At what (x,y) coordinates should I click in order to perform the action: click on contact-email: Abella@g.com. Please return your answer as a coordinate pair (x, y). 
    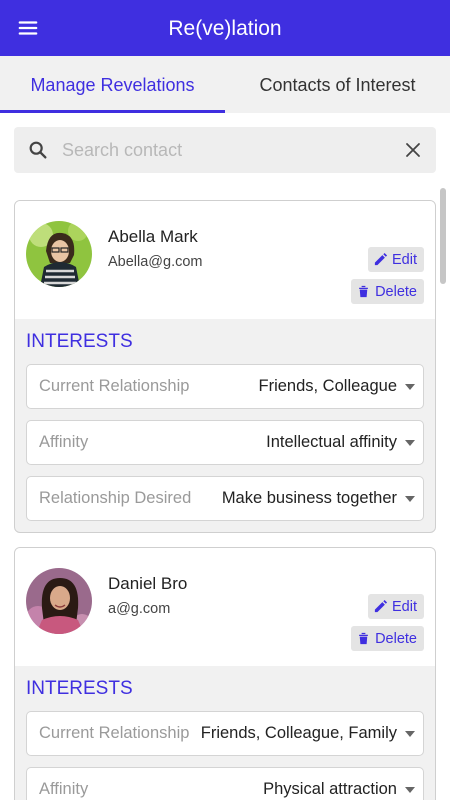
    Looking at the image, I should click on (155, 262).